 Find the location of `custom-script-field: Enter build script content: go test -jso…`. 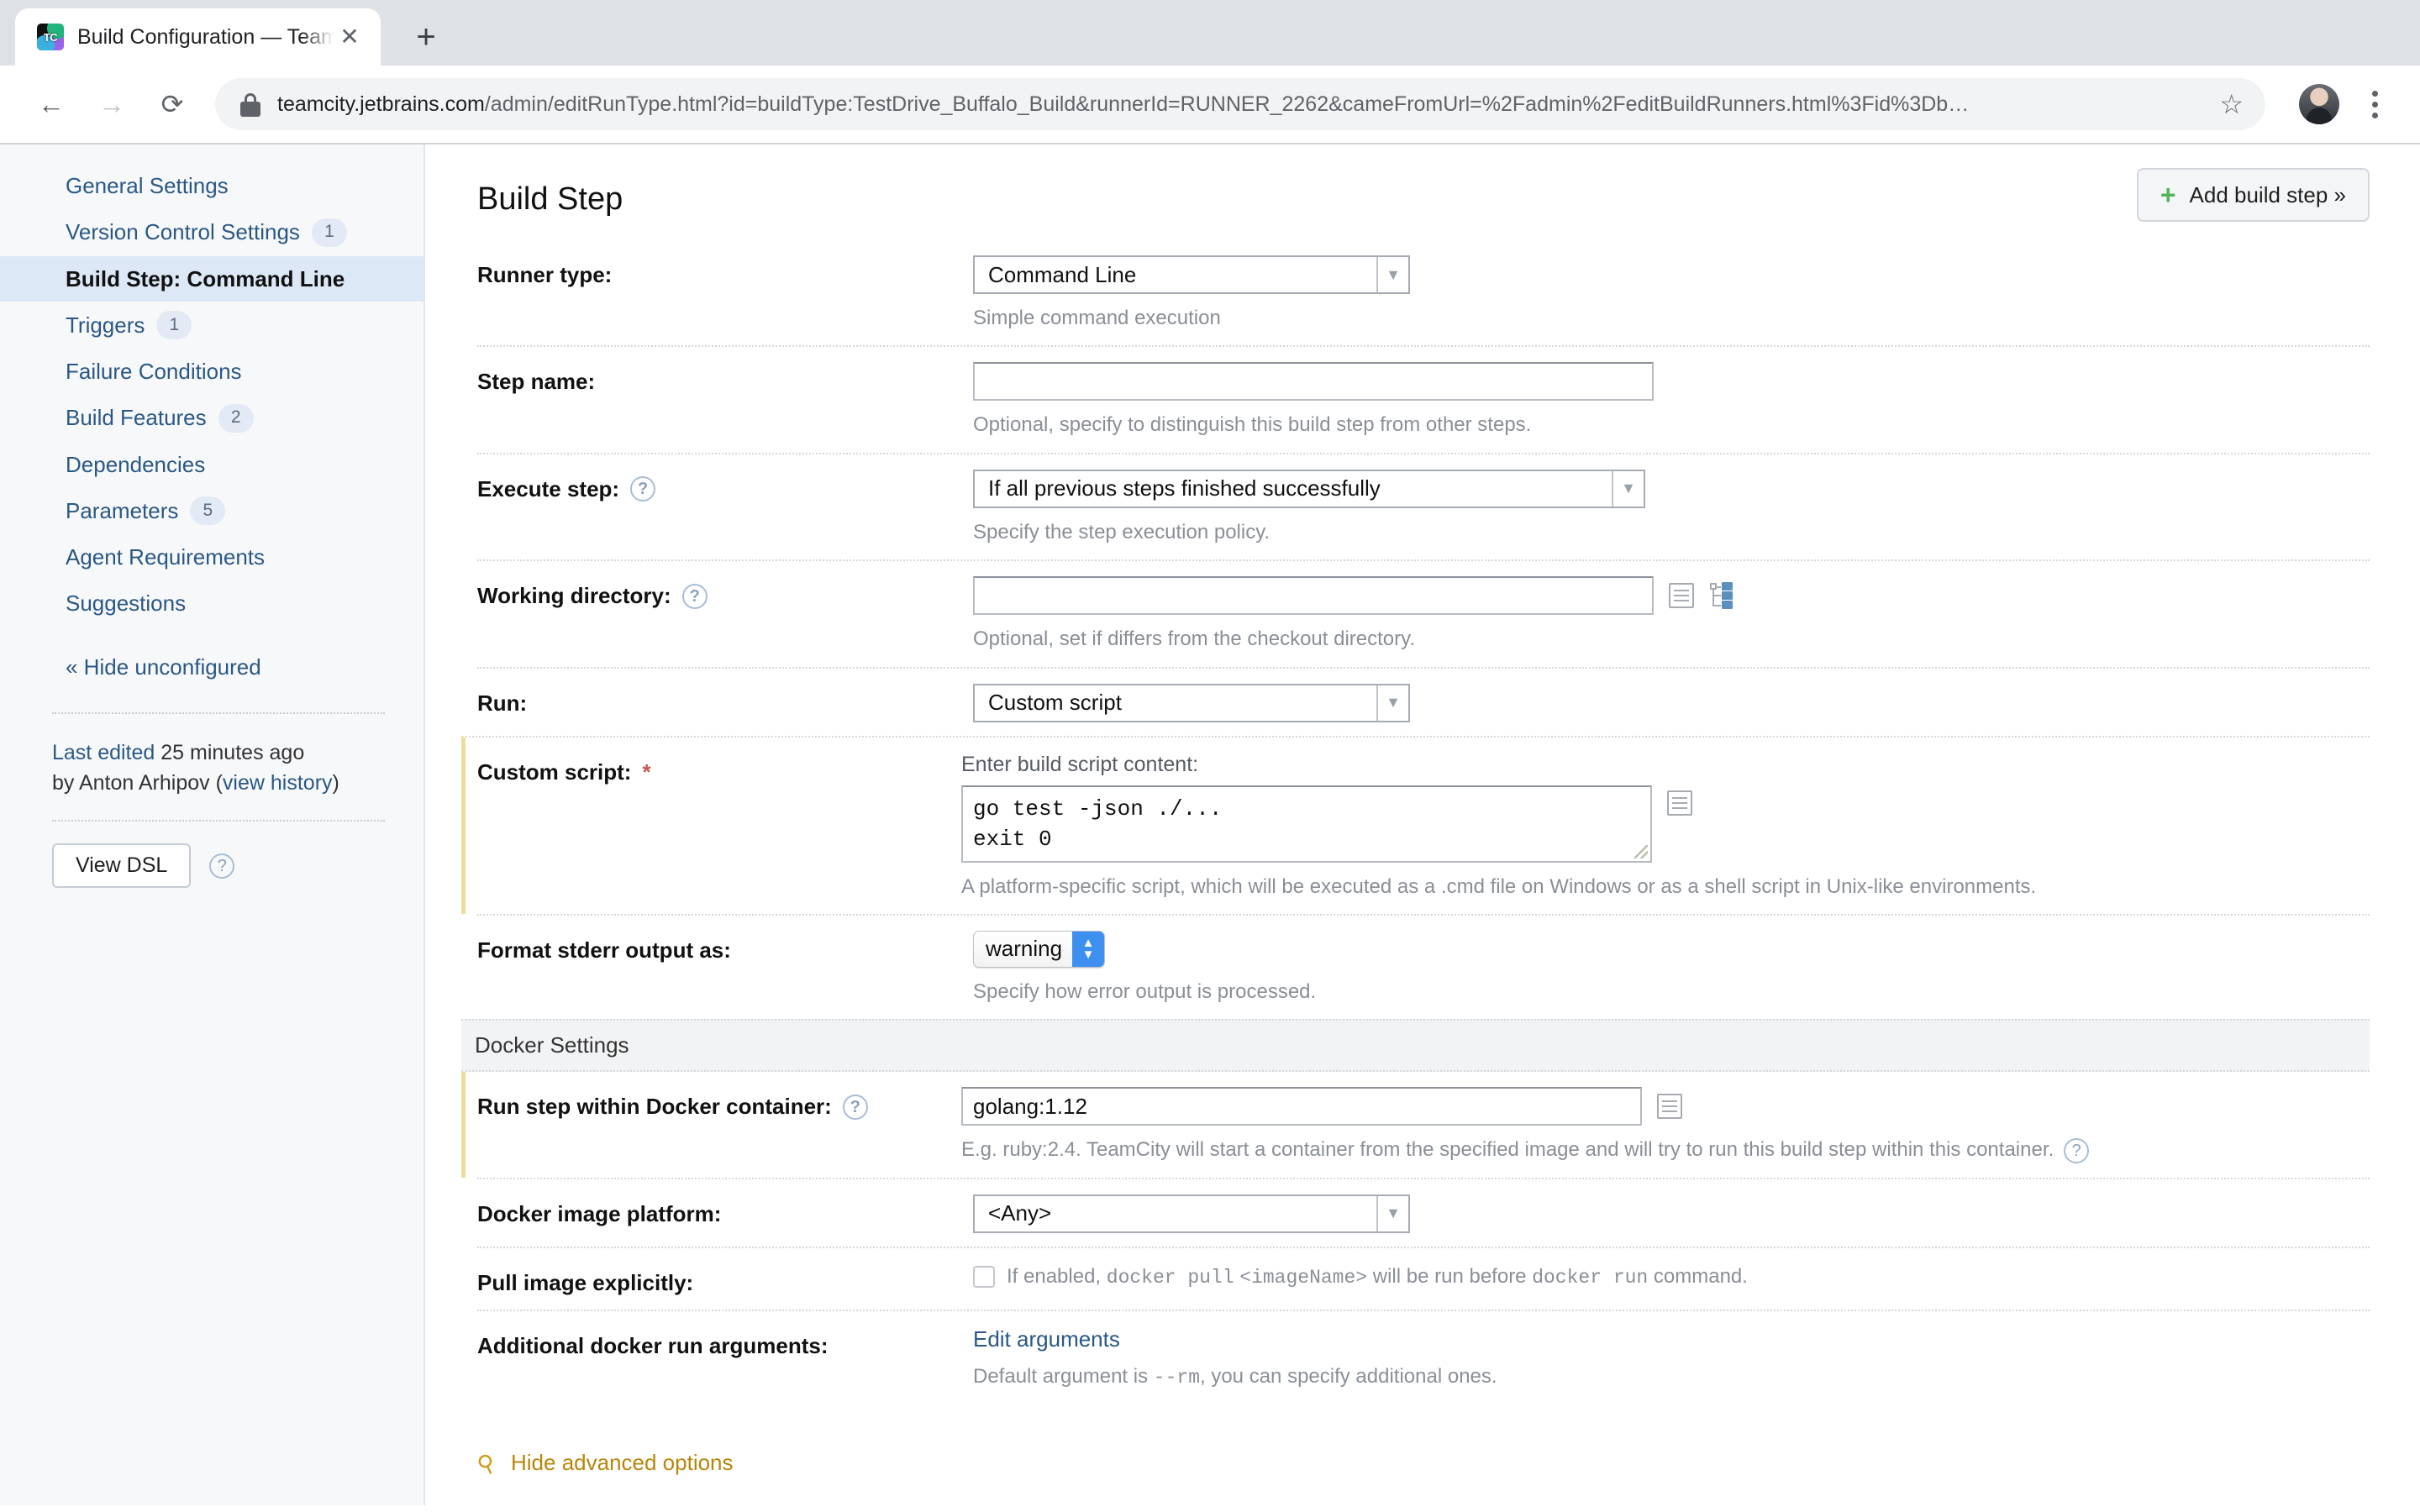

custom-script-field: Enter build script content: go test -jso… is located at coordinates (1665, 826).